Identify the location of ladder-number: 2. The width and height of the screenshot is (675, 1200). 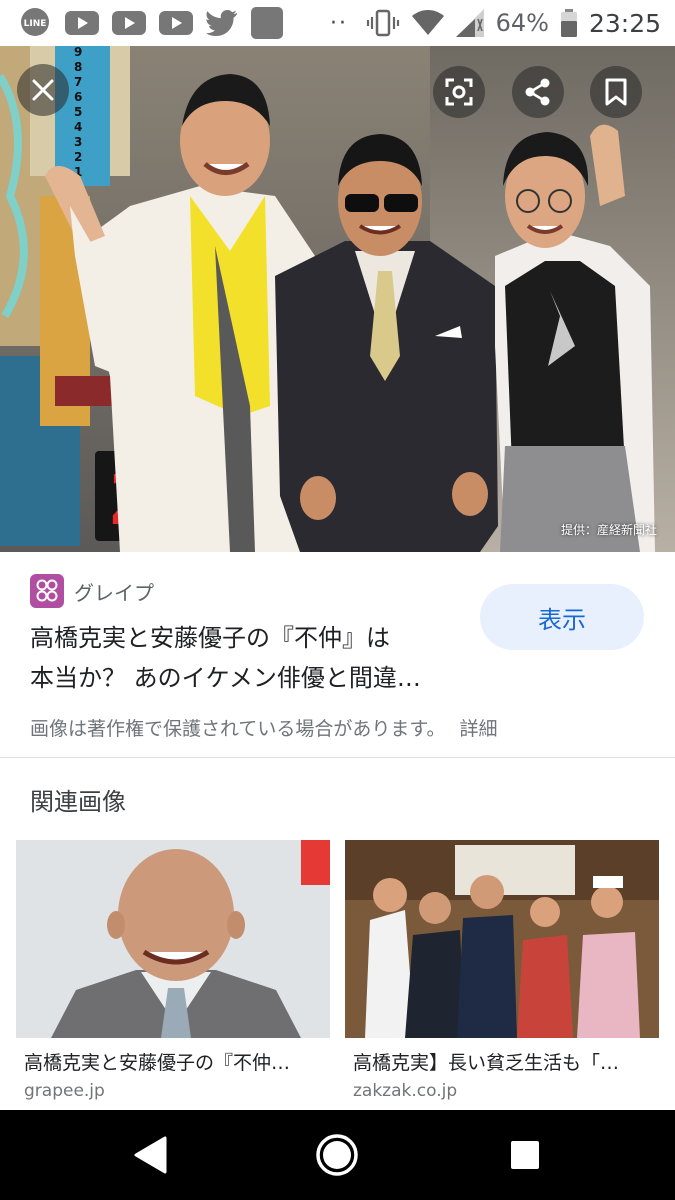
(78, 157).